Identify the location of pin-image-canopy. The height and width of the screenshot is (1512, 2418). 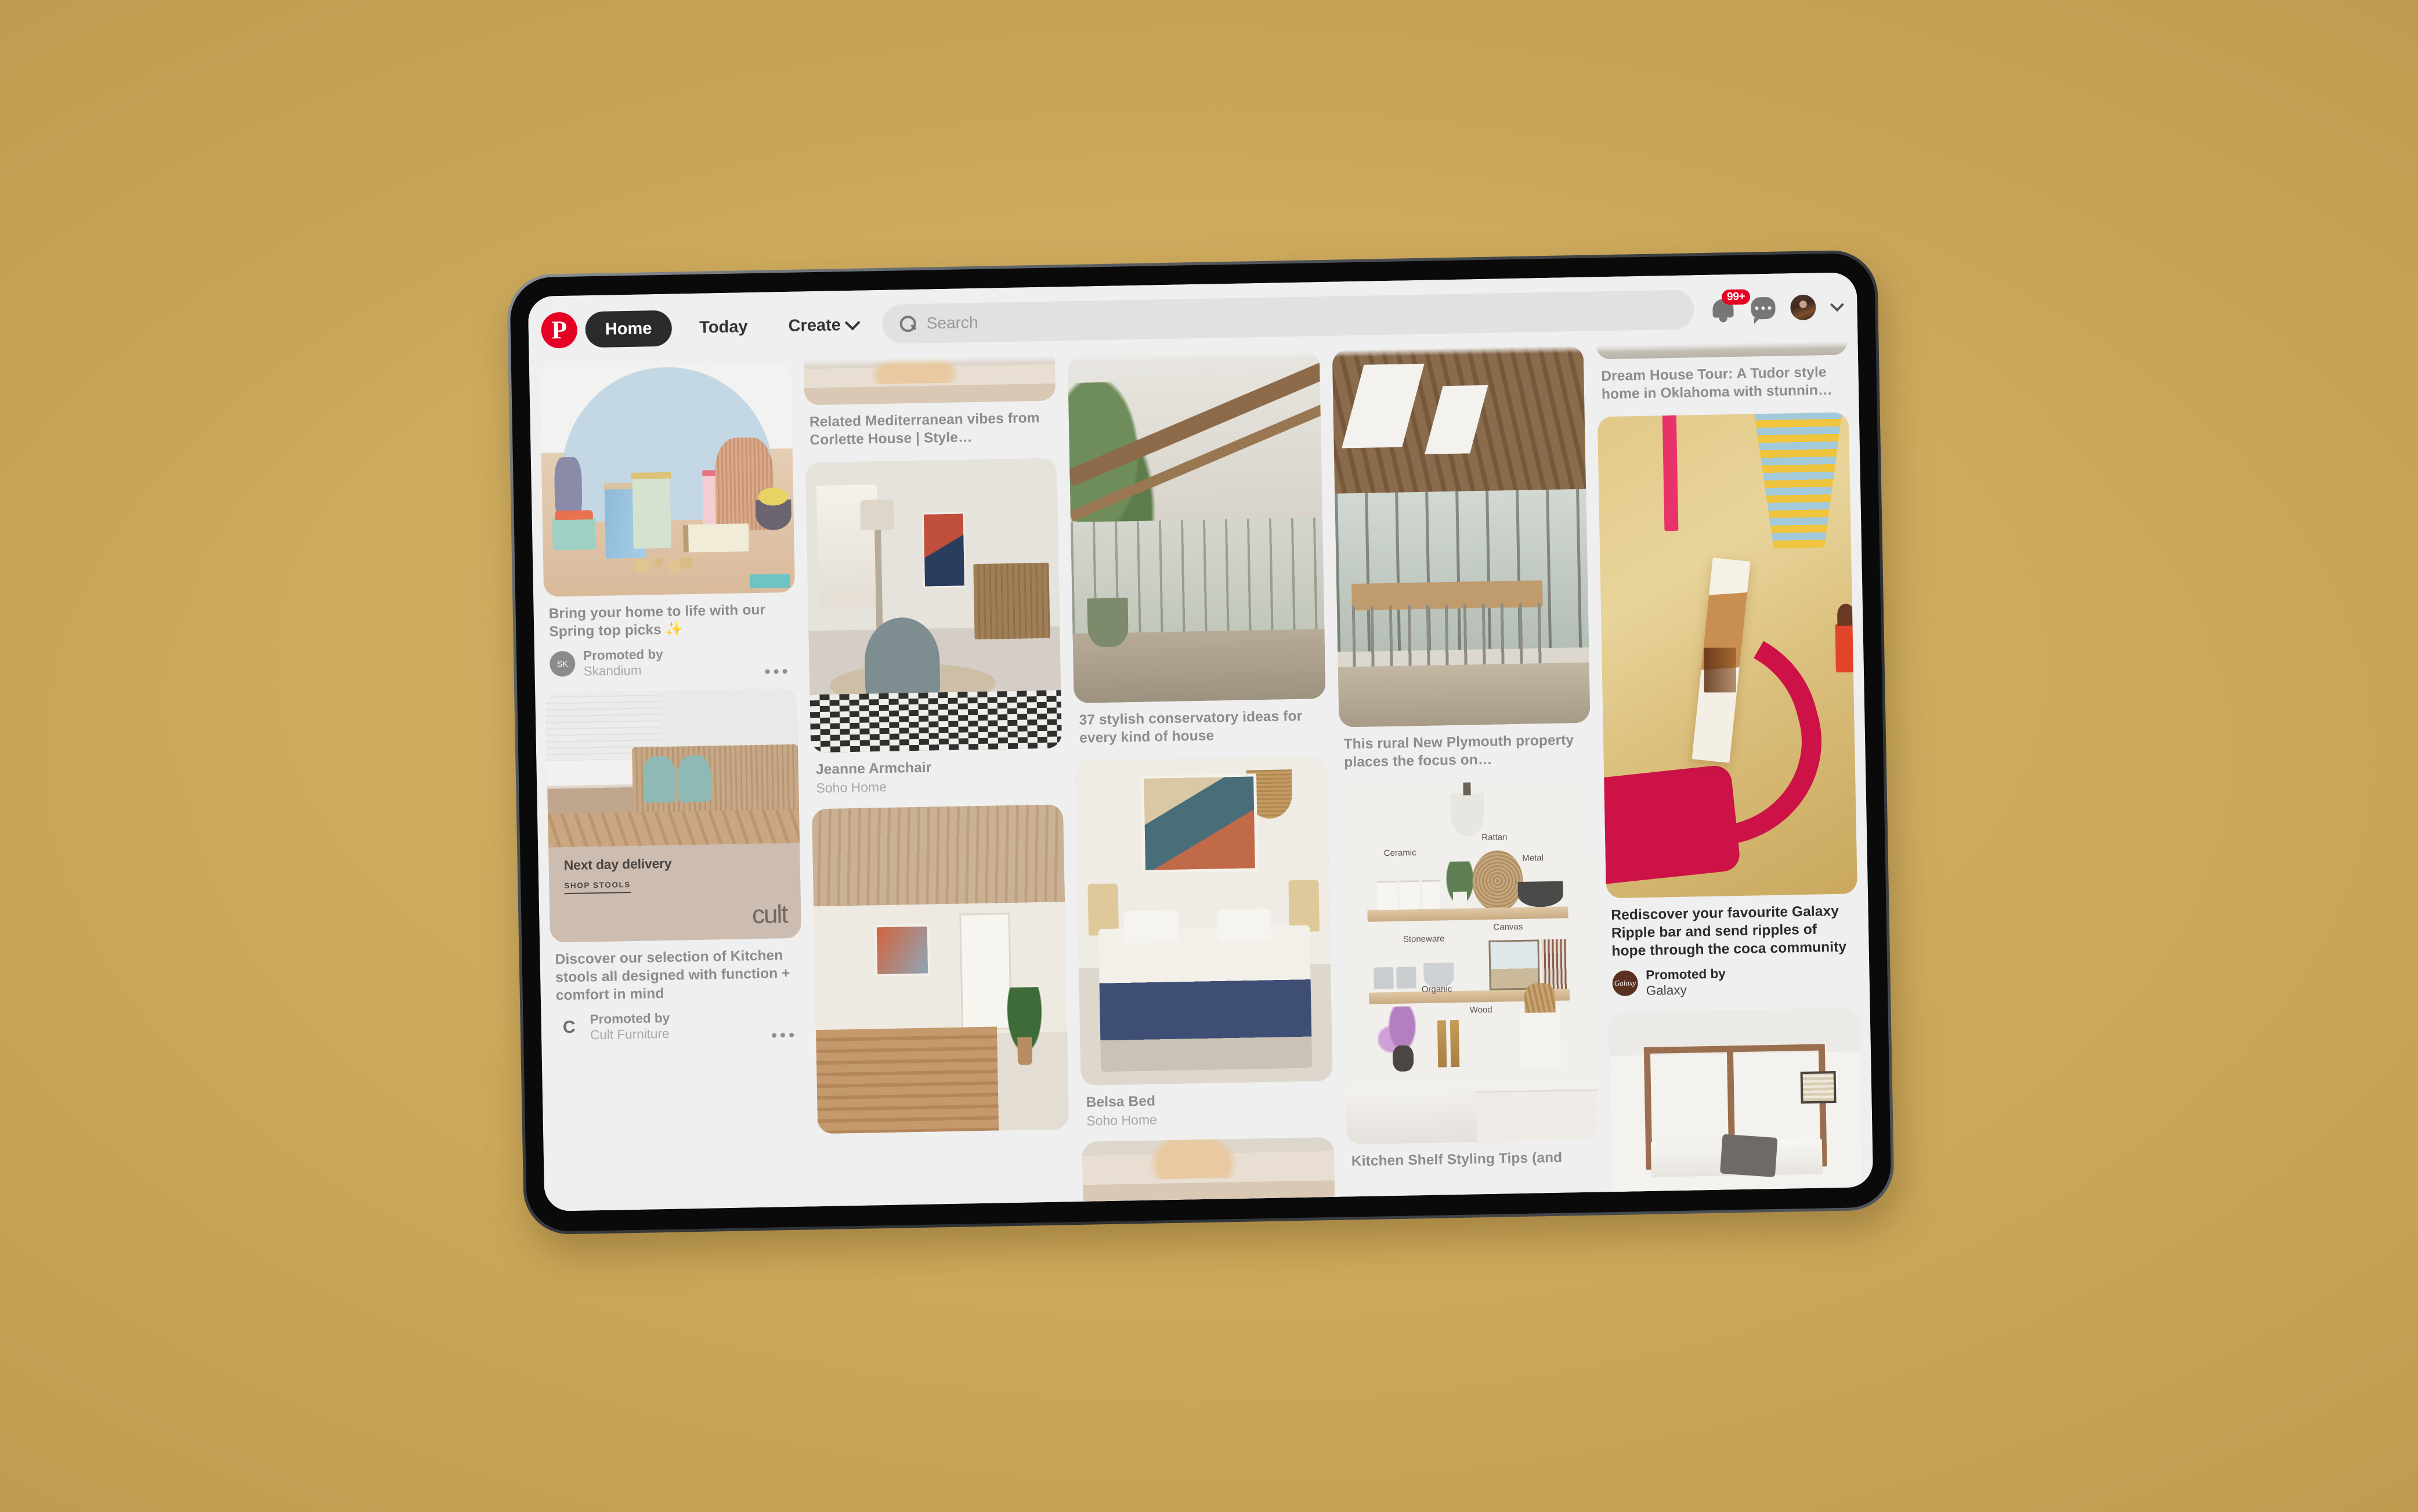
(1736, 1108).